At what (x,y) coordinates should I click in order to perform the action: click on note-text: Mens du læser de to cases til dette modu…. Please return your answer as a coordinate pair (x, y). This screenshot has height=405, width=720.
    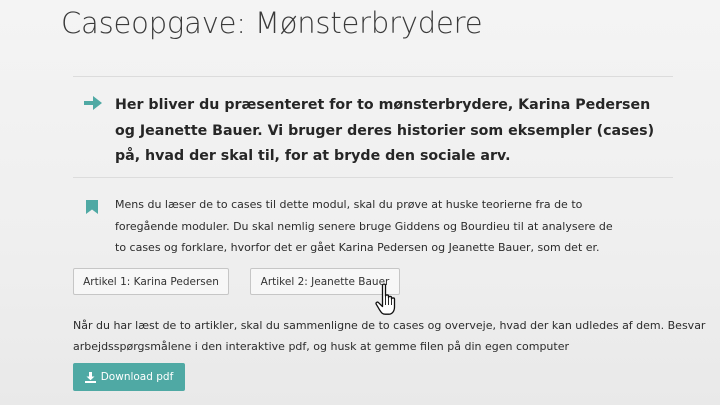
    Looking at the image, I should click on (364, 226).